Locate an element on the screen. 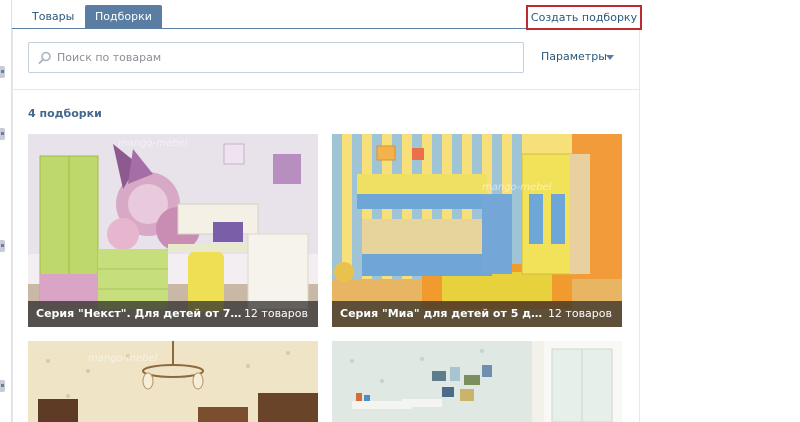 The height and width of the screenshot is (422, 800). collections-count: 4 подборки is located at coordinates (65, 113).